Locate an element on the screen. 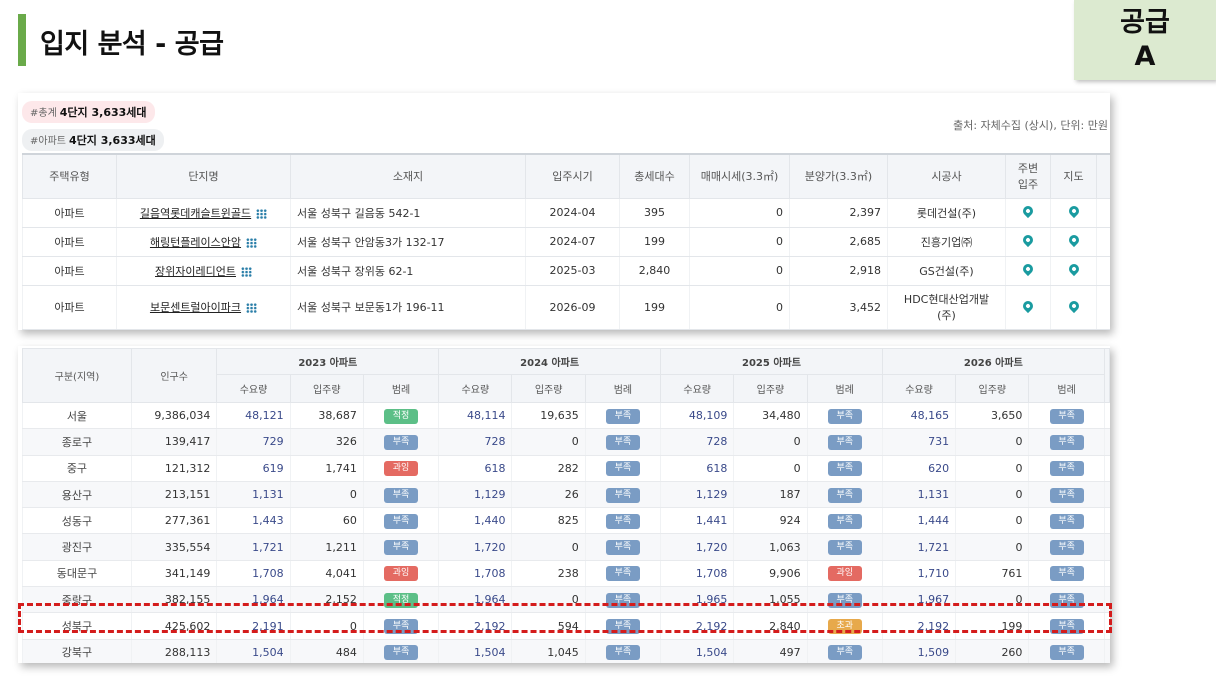 This screenshot has height=684, width=1216. region-name: 중구 is located at coordinates (77, 468).